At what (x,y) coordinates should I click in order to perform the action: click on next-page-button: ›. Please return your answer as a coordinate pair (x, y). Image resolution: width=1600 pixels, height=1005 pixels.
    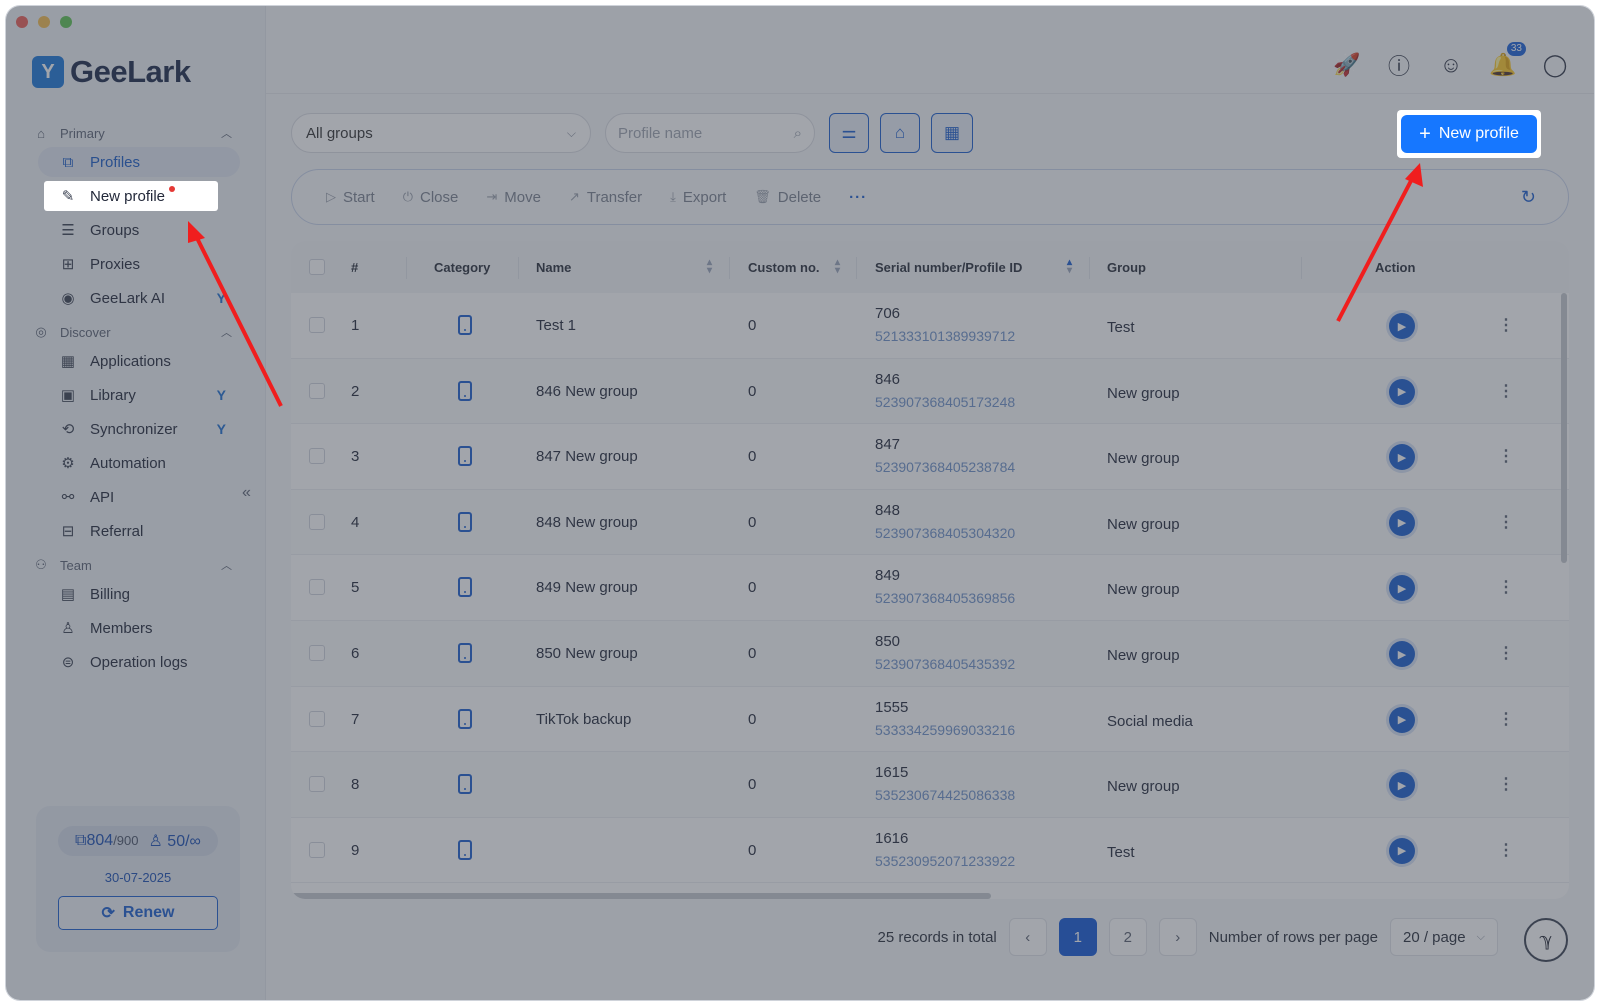
    Looking at the image, I should click on (1177, 937).